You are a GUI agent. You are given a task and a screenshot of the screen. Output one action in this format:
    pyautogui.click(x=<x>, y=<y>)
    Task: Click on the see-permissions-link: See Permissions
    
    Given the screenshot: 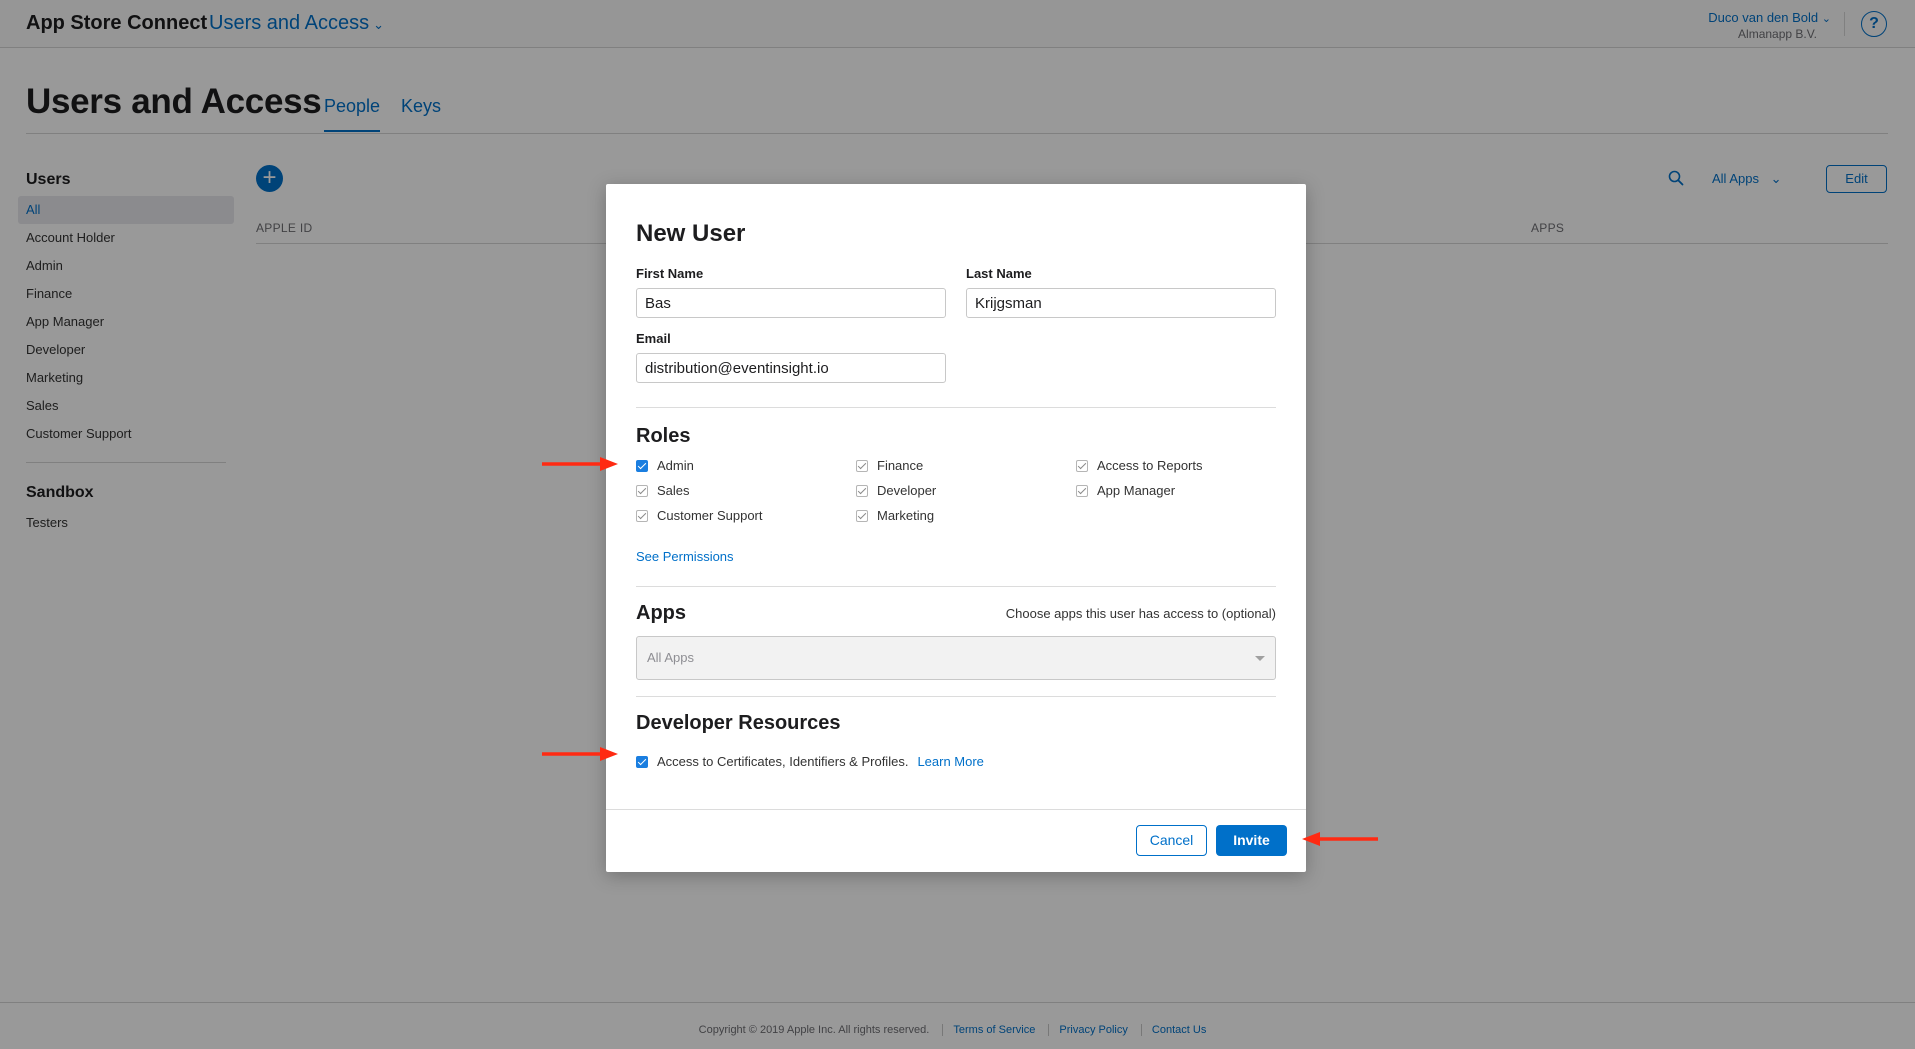 What is the action you would take?
    pyautogui.click(x=685, y=556)
    